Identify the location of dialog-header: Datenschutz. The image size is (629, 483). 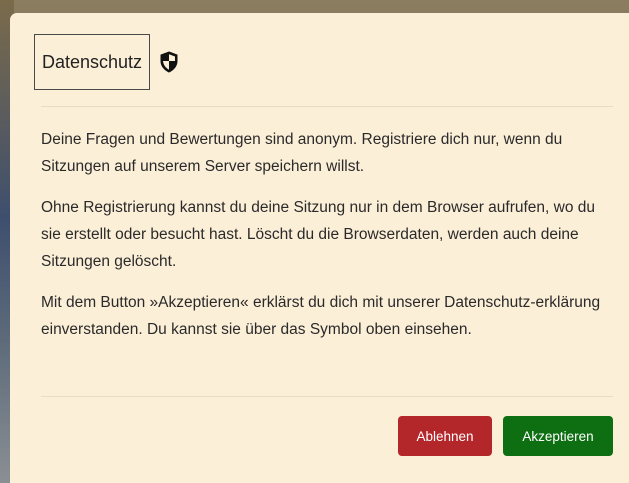
(106, 62).